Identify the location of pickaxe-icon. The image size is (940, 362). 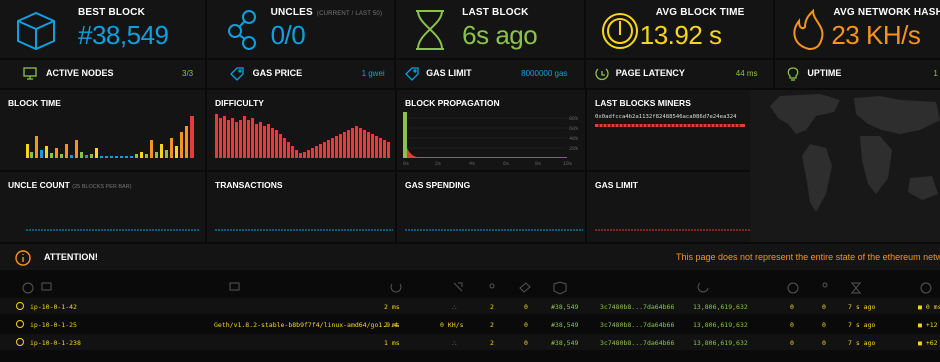
(458, 287).